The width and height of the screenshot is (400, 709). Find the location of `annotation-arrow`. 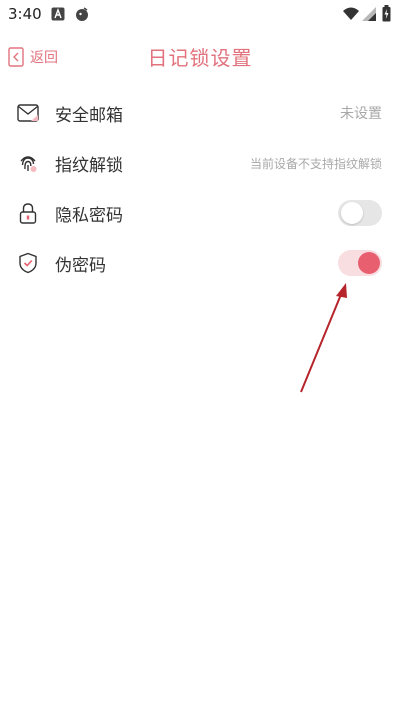

annotation-arrow is located at coordinates (323, 338).